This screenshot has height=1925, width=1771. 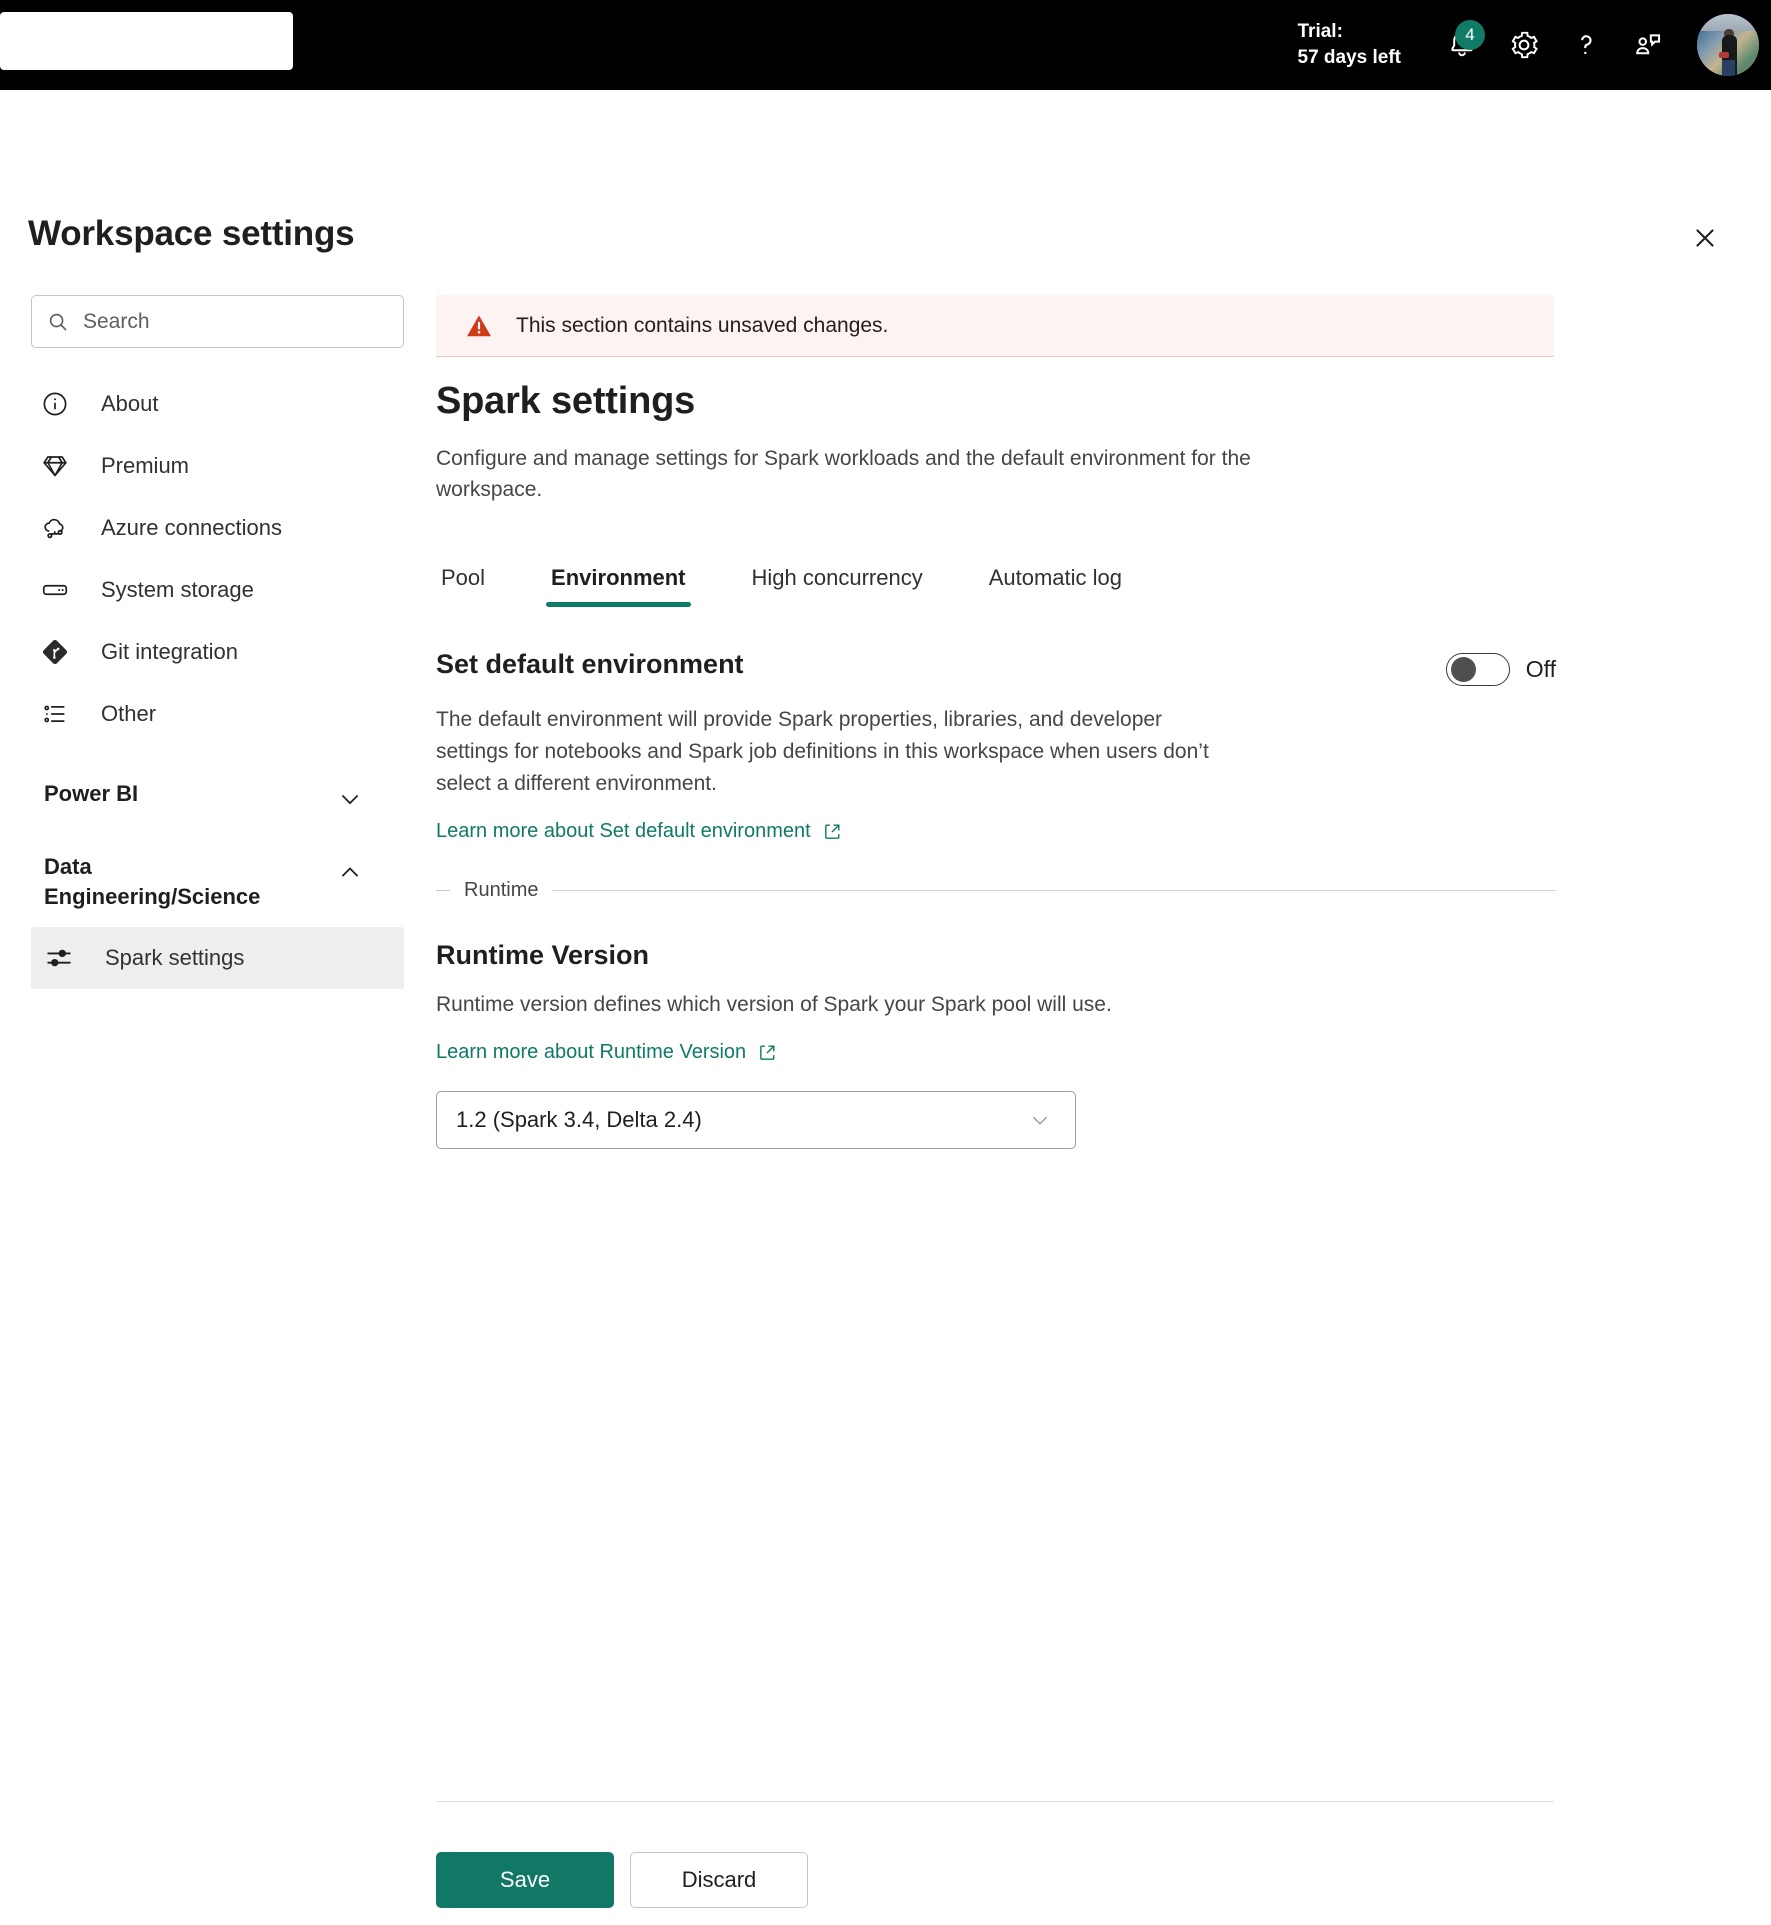 I want to click on sidebar-item-label: Azure connections, so click(x=191, y=527).